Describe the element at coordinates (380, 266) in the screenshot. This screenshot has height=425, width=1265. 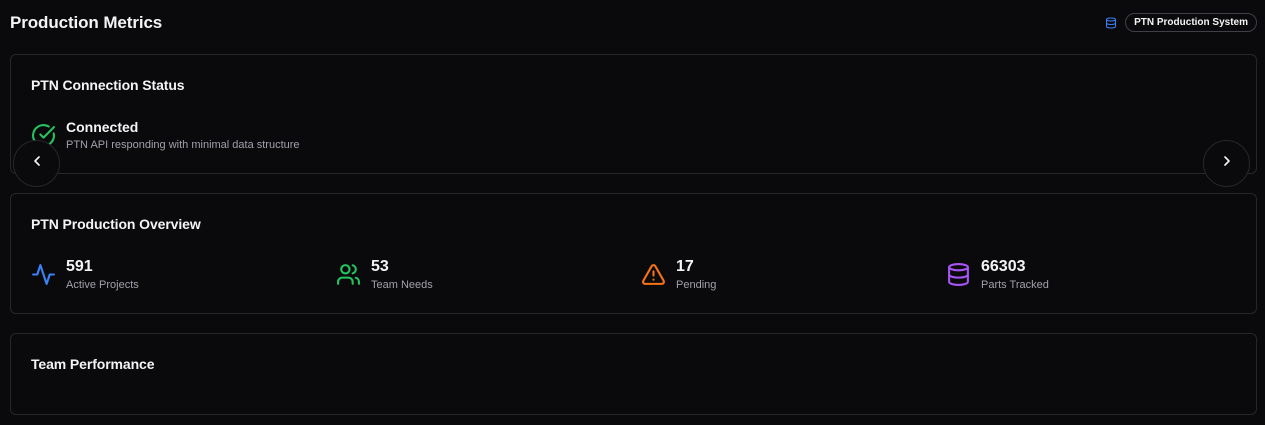
I see `metric-value: 53` at that location.